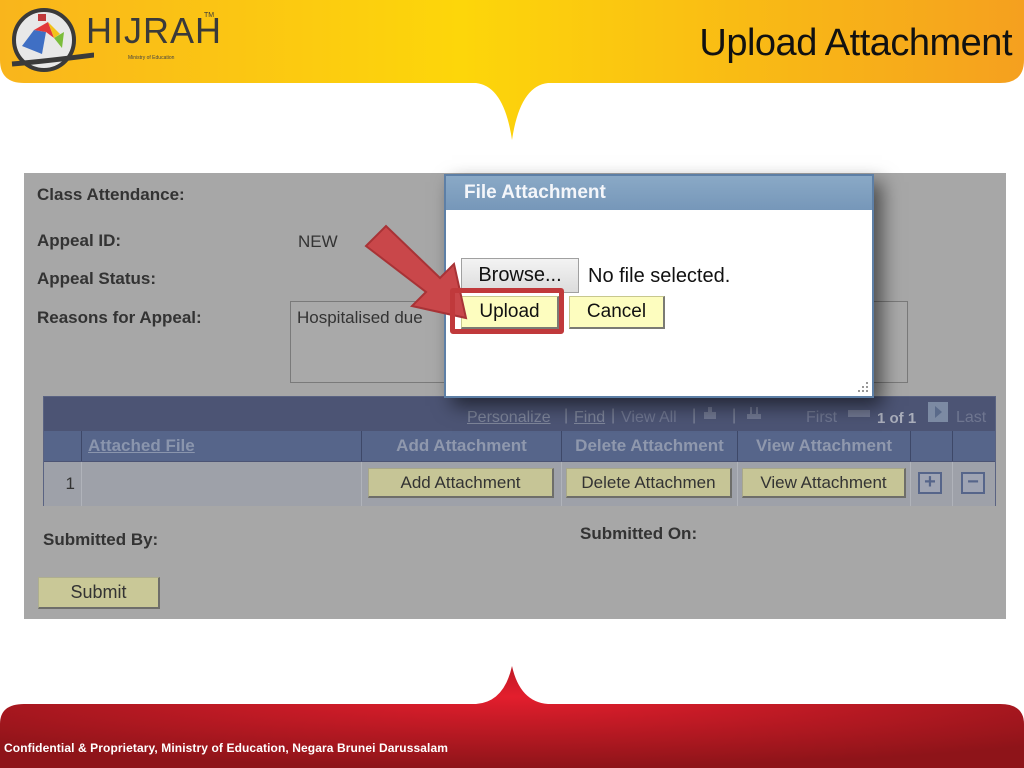  What do you see at coordinates (151, 58) in the screenshot?
I see `logo-tagline: Ministry of Education` at bounding box center [151, 58].